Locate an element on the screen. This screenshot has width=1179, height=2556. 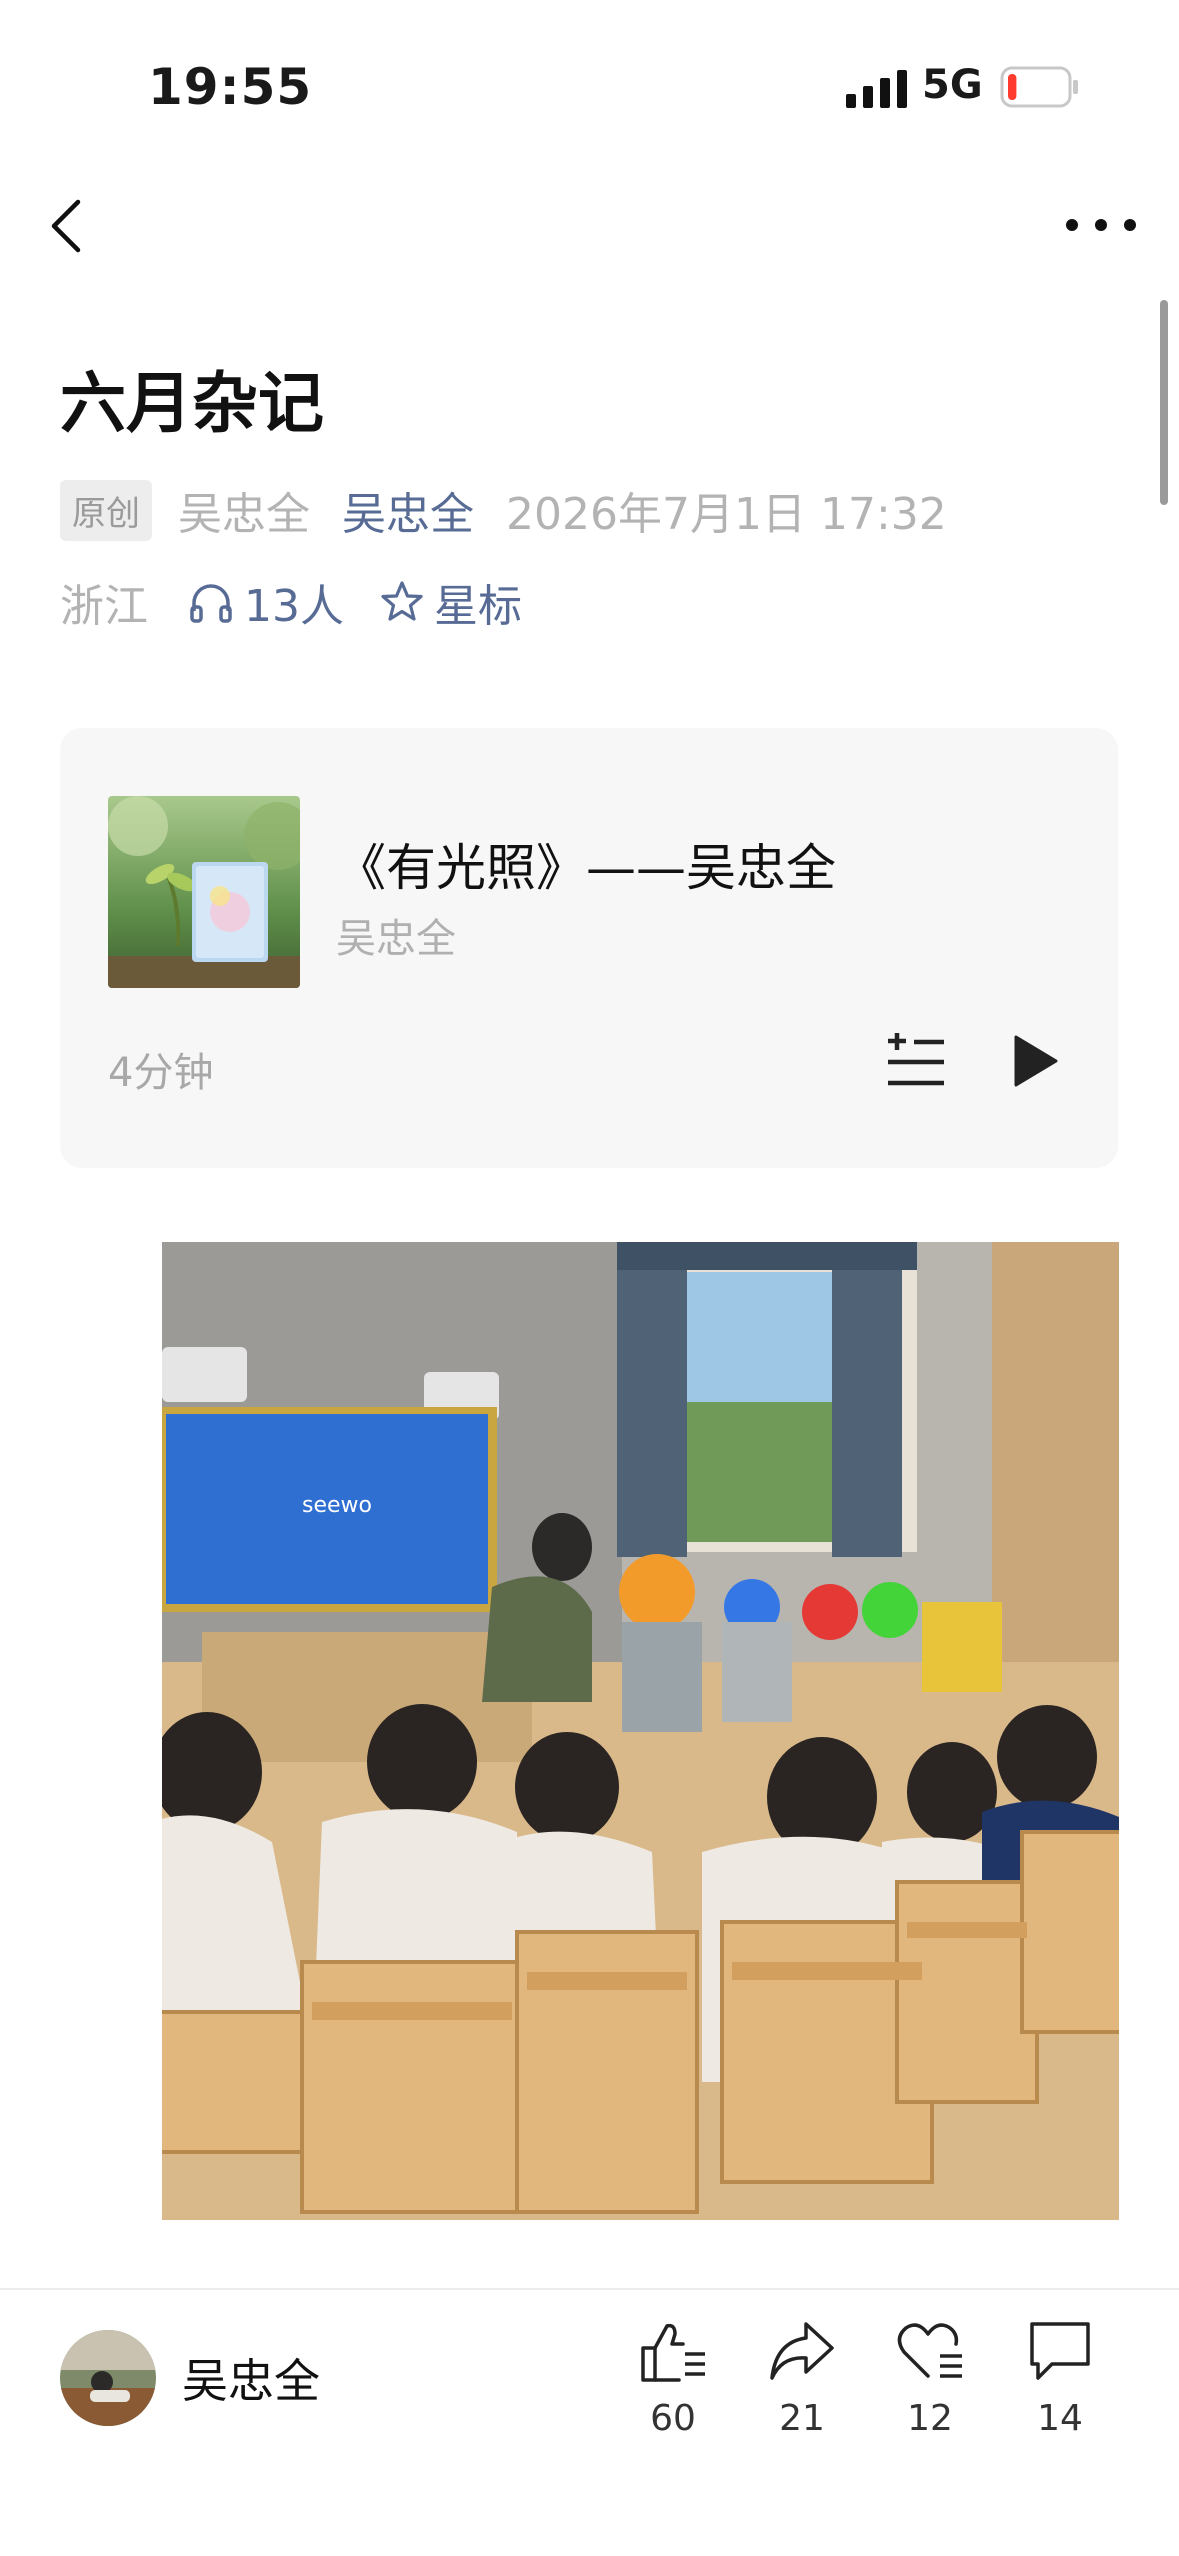
article-meta-secondary: 浙江 13人 星标 is located at coordinates (291, 602).